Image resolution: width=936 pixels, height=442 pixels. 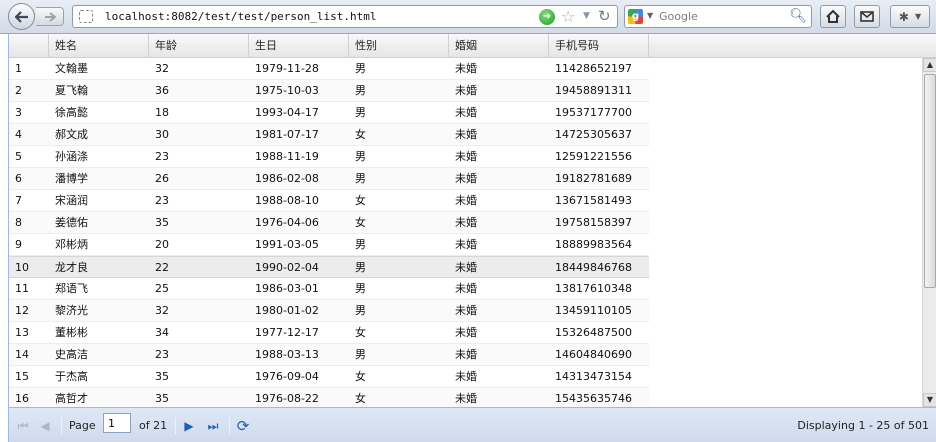 What do you see at coordinates (71, 310) in the screenshot?
I see `name-cell: 黎济光` at bounding box center [71, 310].